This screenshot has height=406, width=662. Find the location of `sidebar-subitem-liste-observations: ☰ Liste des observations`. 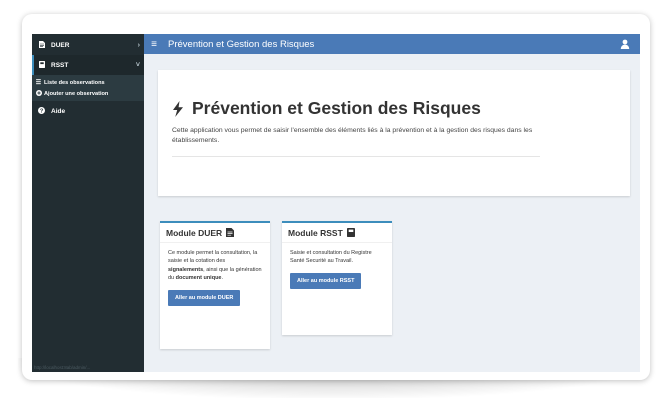

sidebar-subitem-liste-observations: ☰ Liste des observations is located at coordinates (88, 82).